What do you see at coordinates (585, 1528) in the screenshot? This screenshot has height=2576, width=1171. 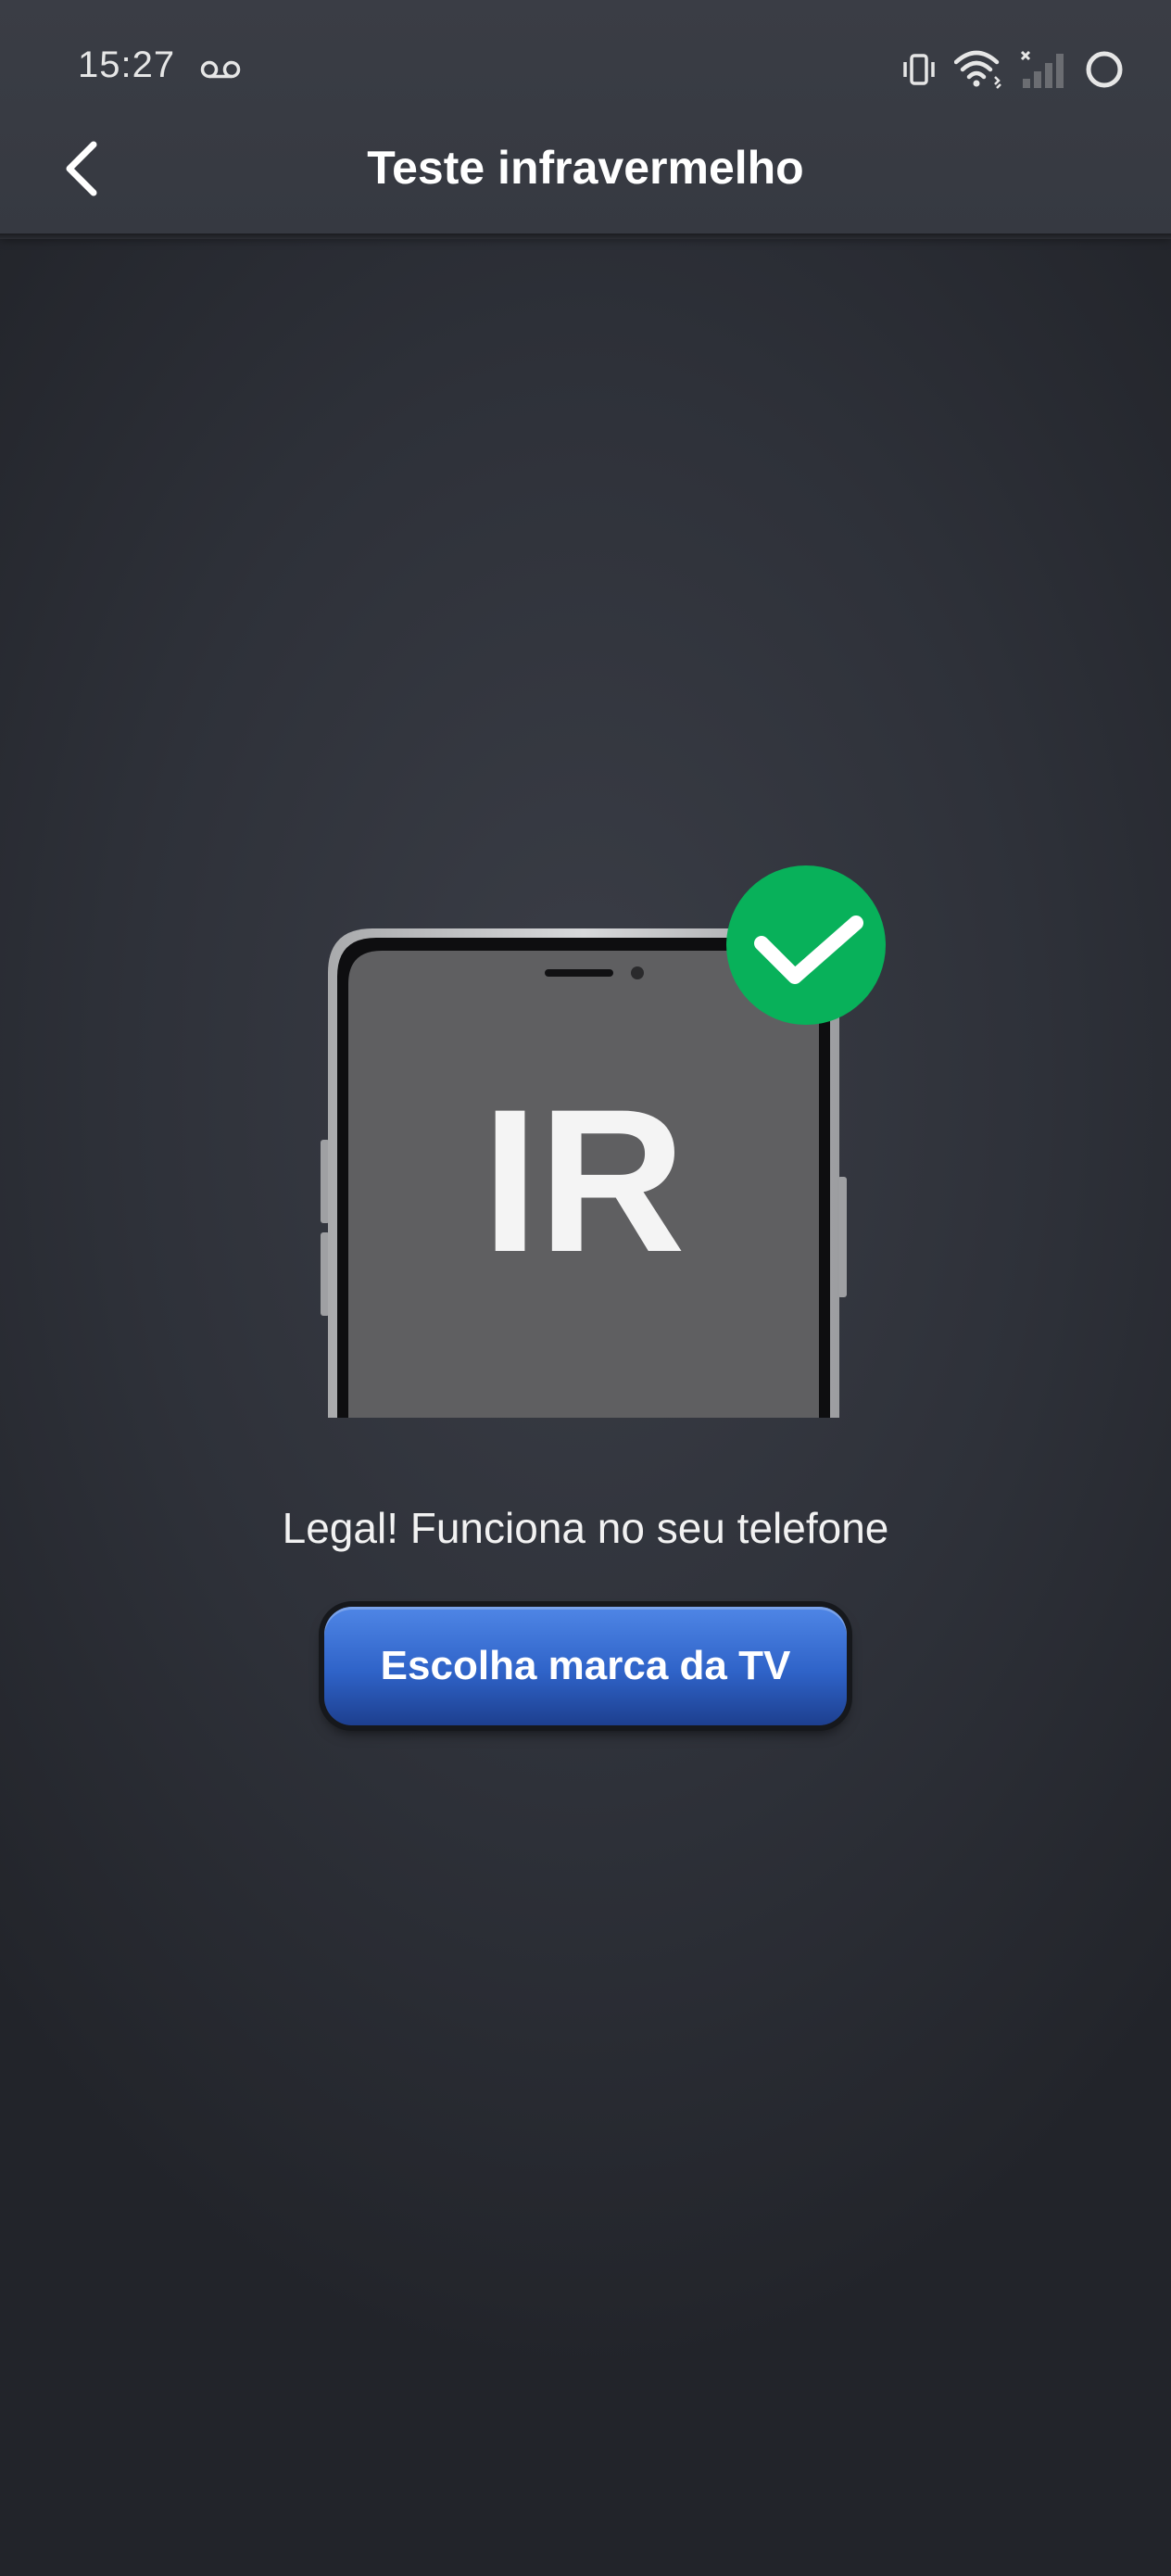 I see `success-message: Legal! Funciona no seu telefone` at bounding box center [585, 1528].